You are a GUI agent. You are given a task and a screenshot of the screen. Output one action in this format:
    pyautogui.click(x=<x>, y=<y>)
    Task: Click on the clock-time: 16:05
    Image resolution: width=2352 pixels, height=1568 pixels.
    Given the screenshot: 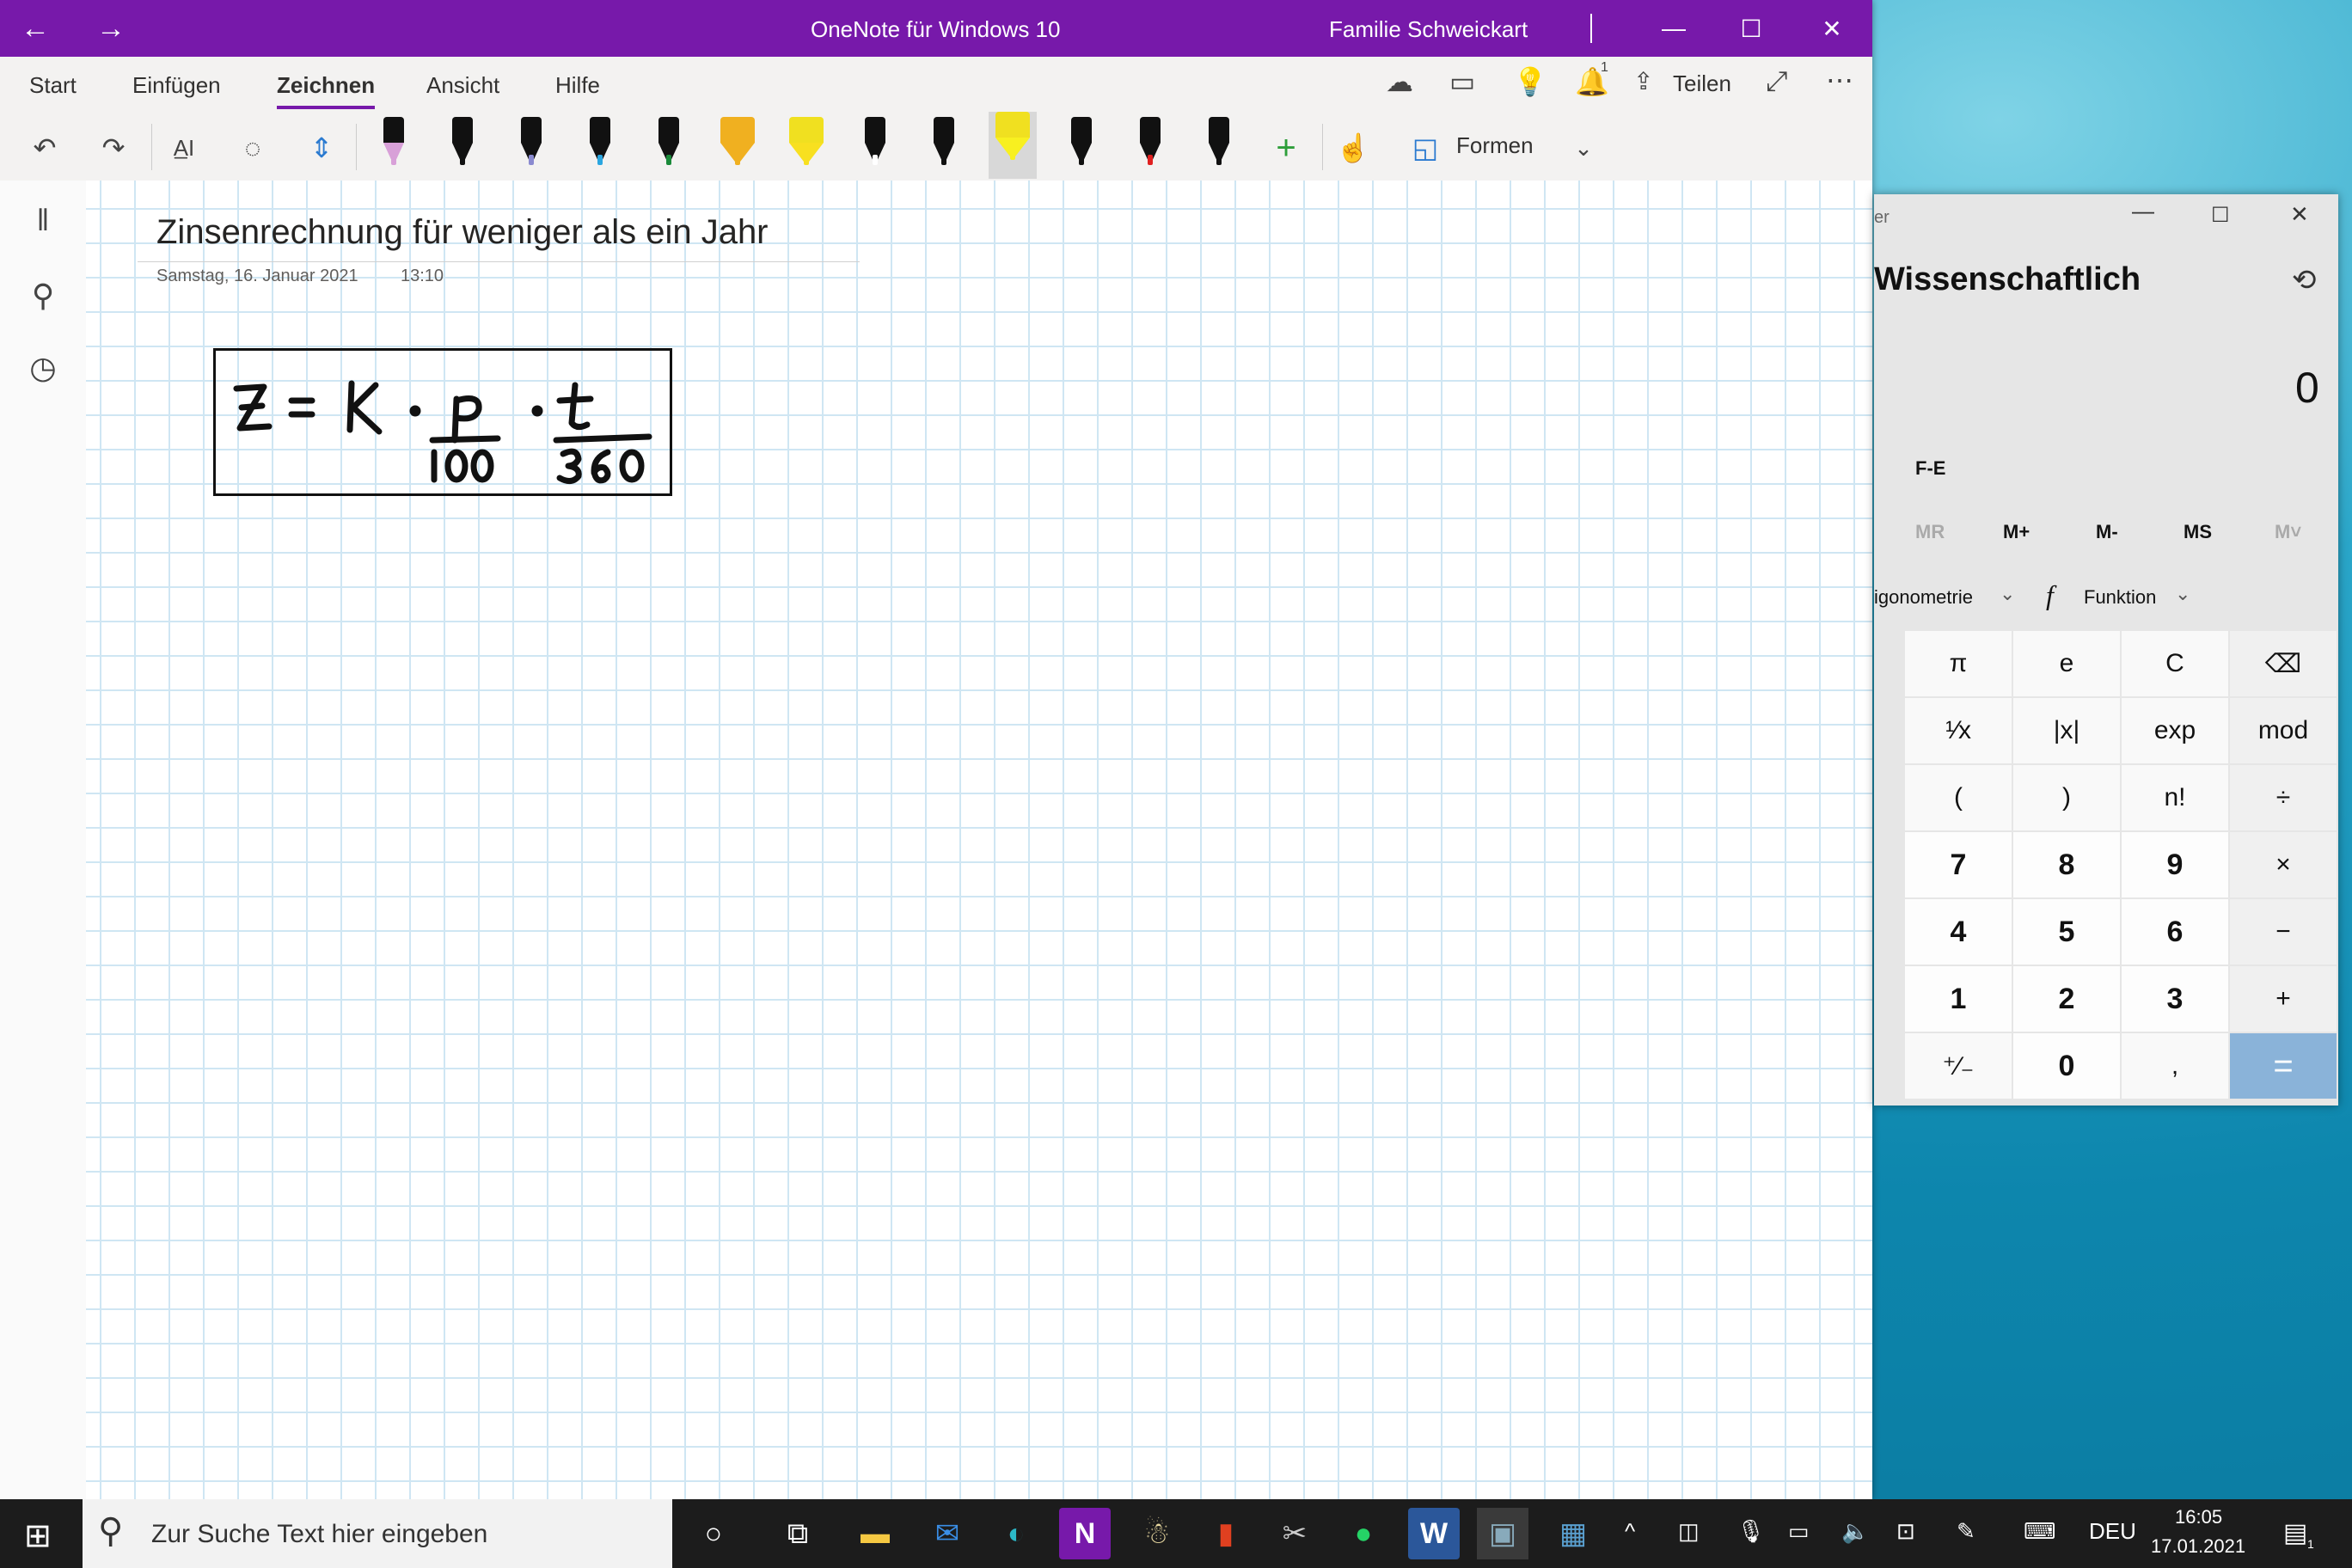 What is the action you would take?
    pyautogui.click(x=2198, y=1517)
    